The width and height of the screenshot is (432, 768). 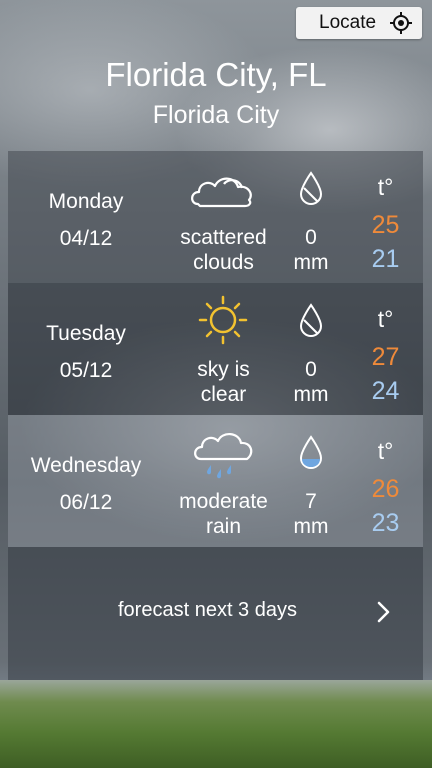 What do you see at coordinates (401, 23) in the screenshot?
I see `crosshair-icon` at bounding box center [401, 23].